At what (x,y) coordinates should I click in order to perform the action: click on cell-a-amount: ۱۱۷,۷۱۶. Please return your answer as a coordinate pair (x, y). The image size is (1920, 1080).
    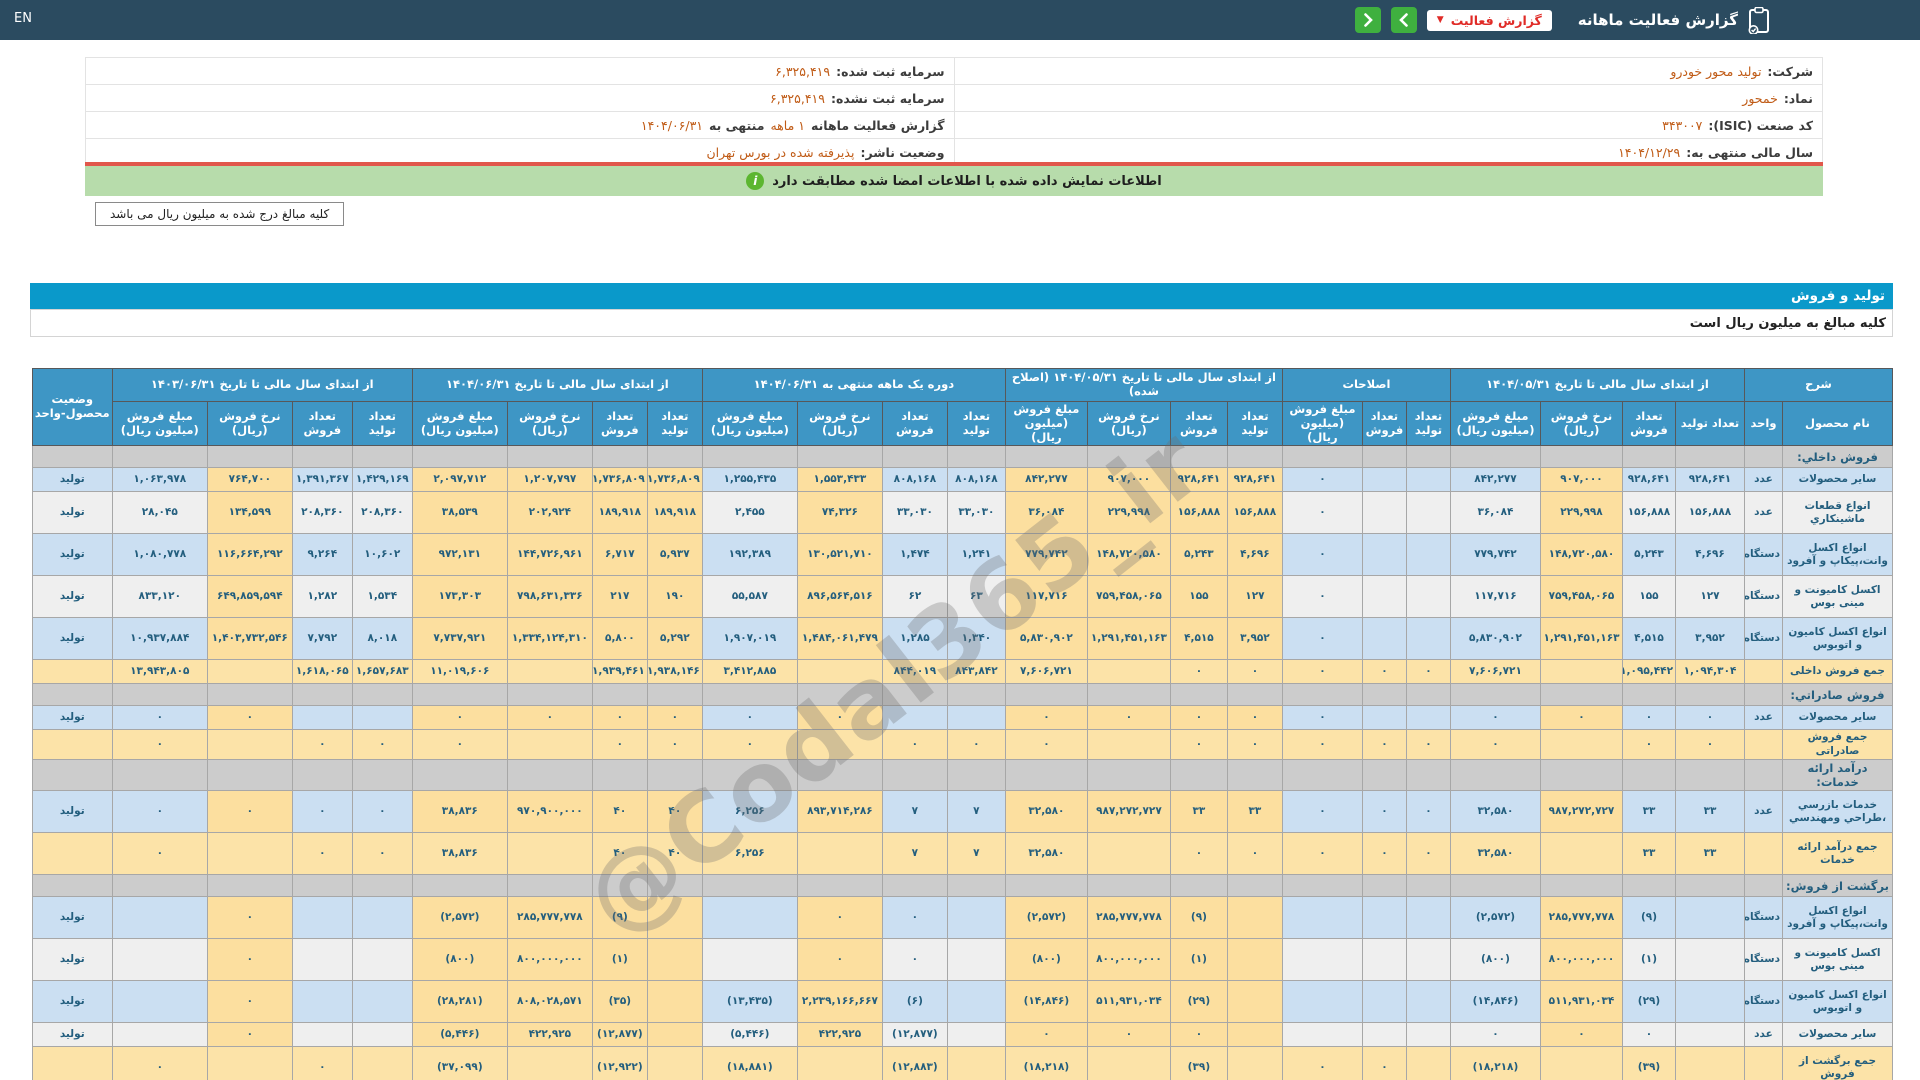
    Looking at the image, I should click on (1495, 597).